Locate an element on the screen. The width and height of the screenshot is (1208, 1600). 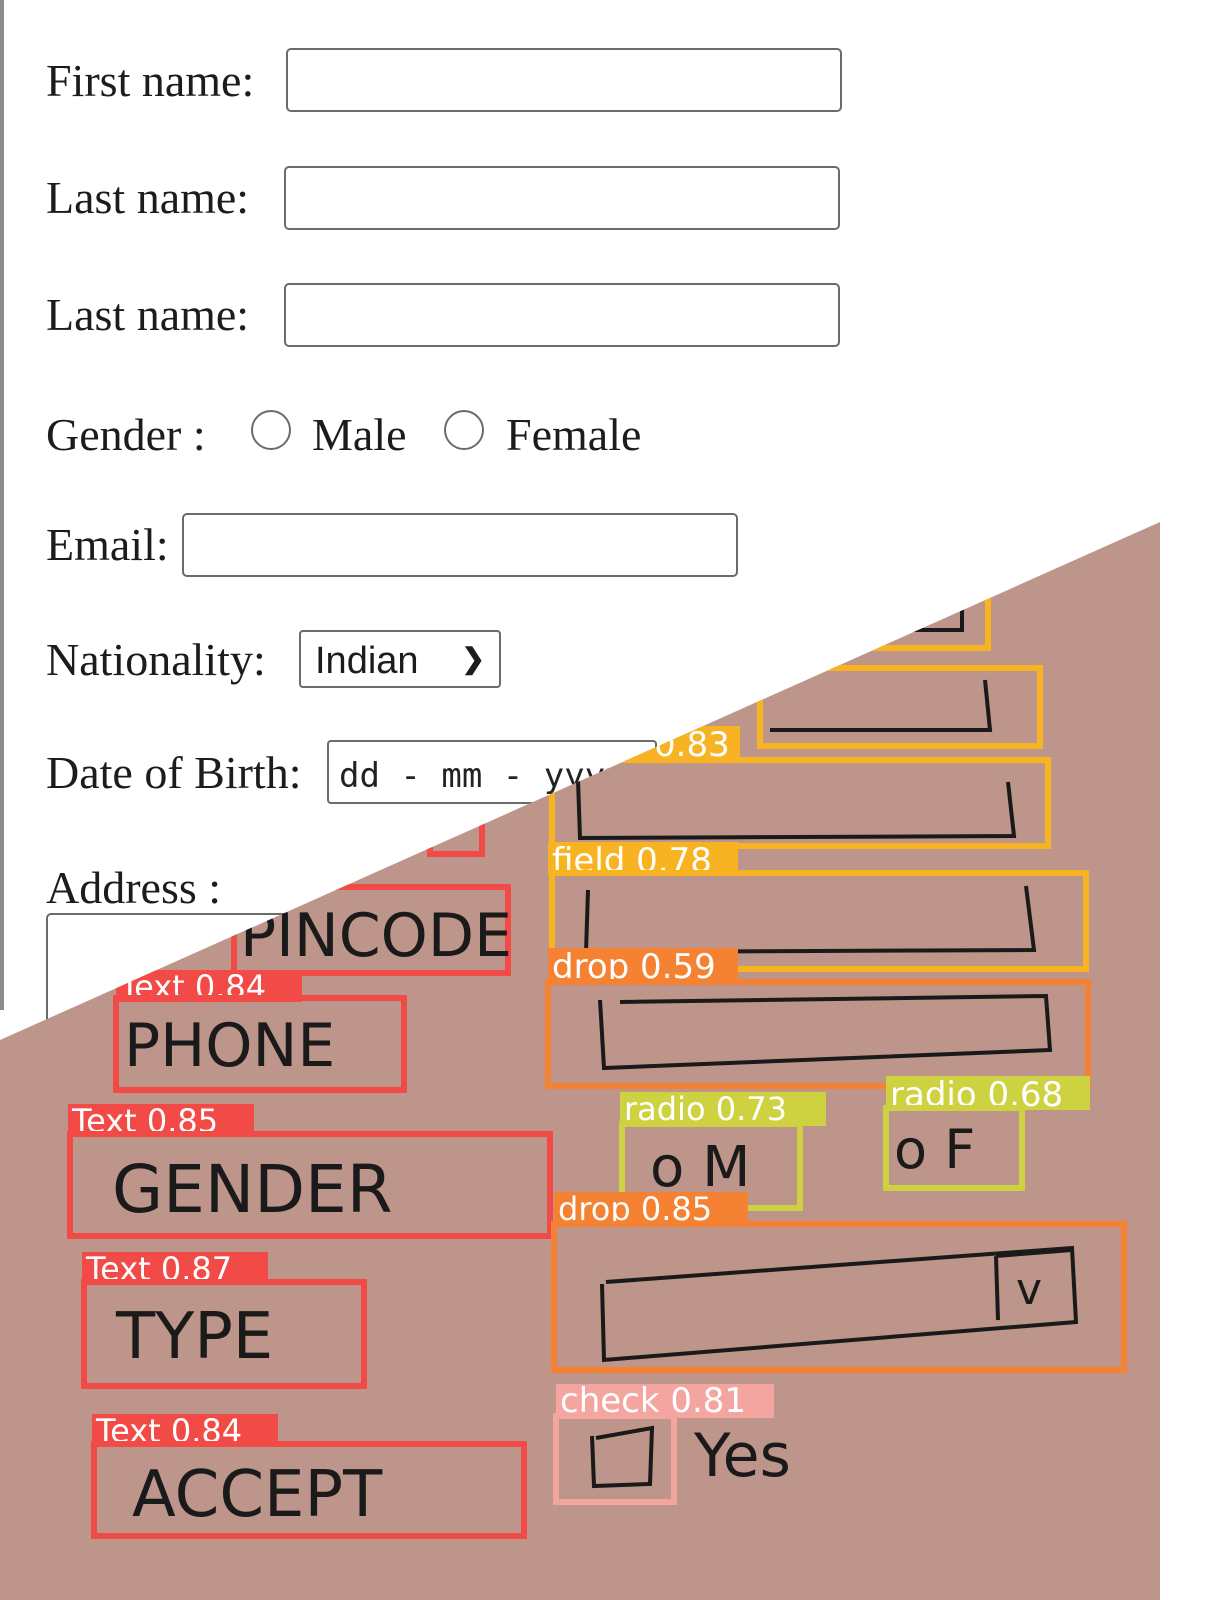
nationality-label: Nationality: is located at coordinates (156, 659).